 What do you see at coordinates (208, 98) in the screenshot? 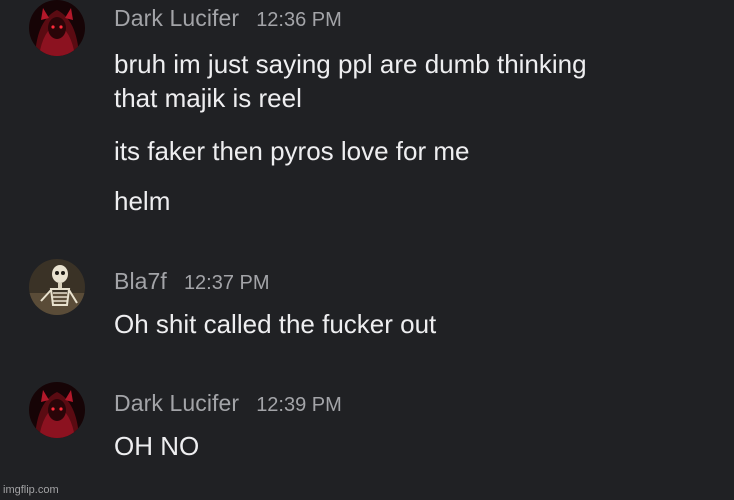
I see `message-text: that majik is reel` at bounding box center [208, 98].